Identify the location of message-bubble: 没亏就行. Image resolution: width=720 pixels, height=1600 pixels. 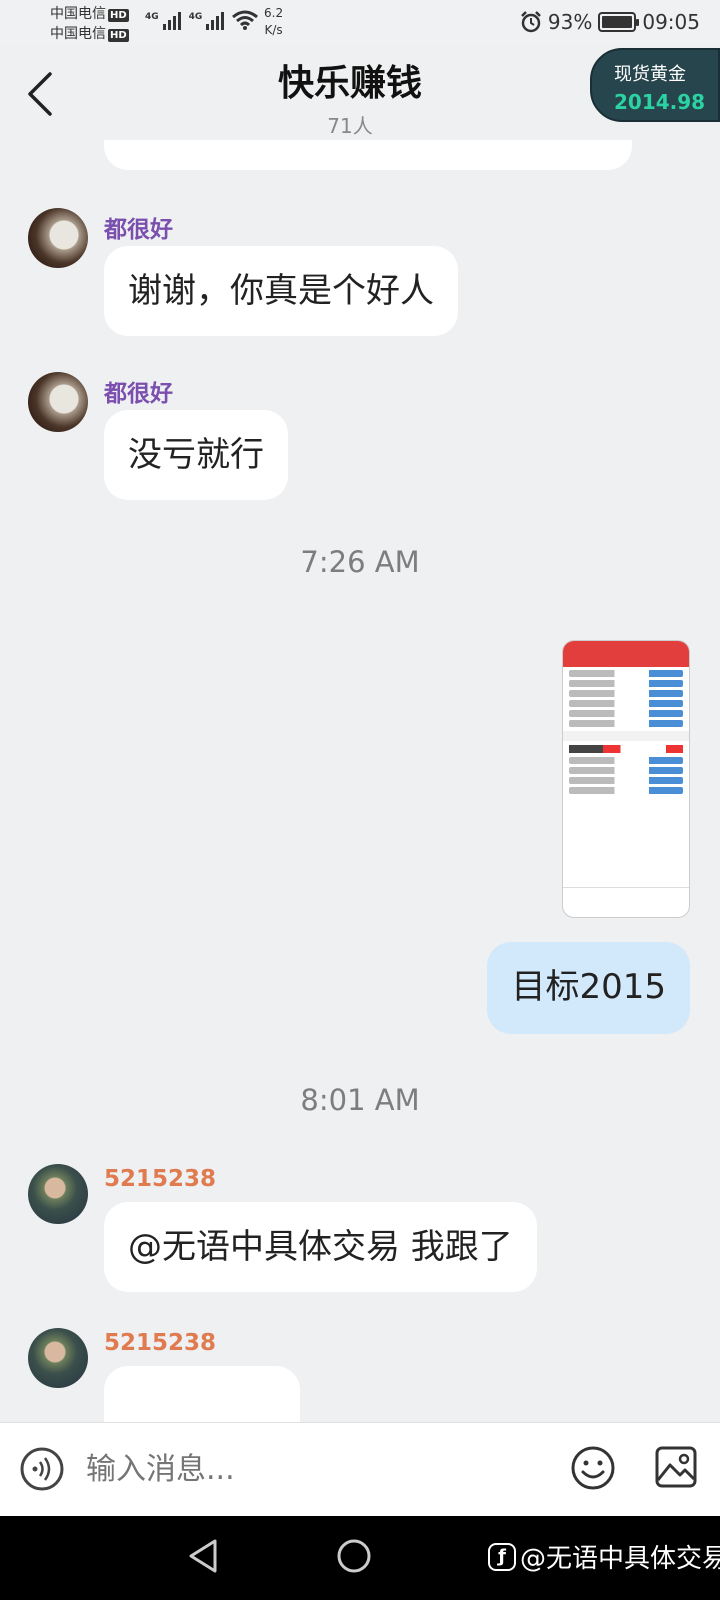
(196, 455).